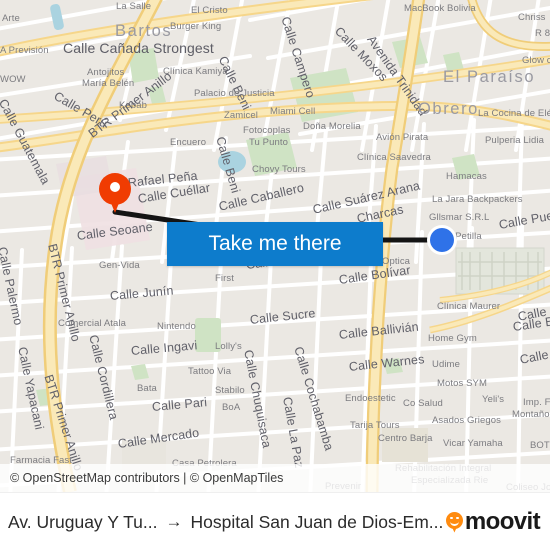 The height and width of the screenshot is (550, 550). Describe the element at coordinates (115, 194) in the screenshot. I see `origin-map-pin-icon` at that location.